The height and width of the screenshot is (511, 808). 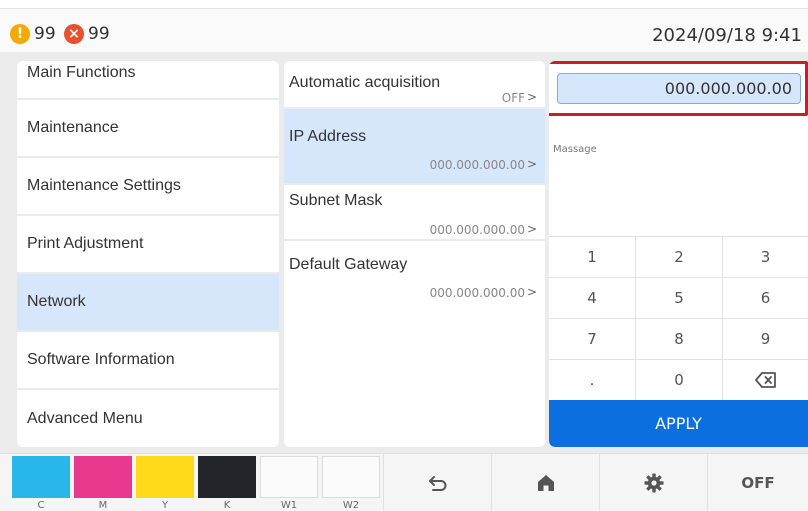 I want to click on power-off-button: OFF, so click(x=757, y=482).